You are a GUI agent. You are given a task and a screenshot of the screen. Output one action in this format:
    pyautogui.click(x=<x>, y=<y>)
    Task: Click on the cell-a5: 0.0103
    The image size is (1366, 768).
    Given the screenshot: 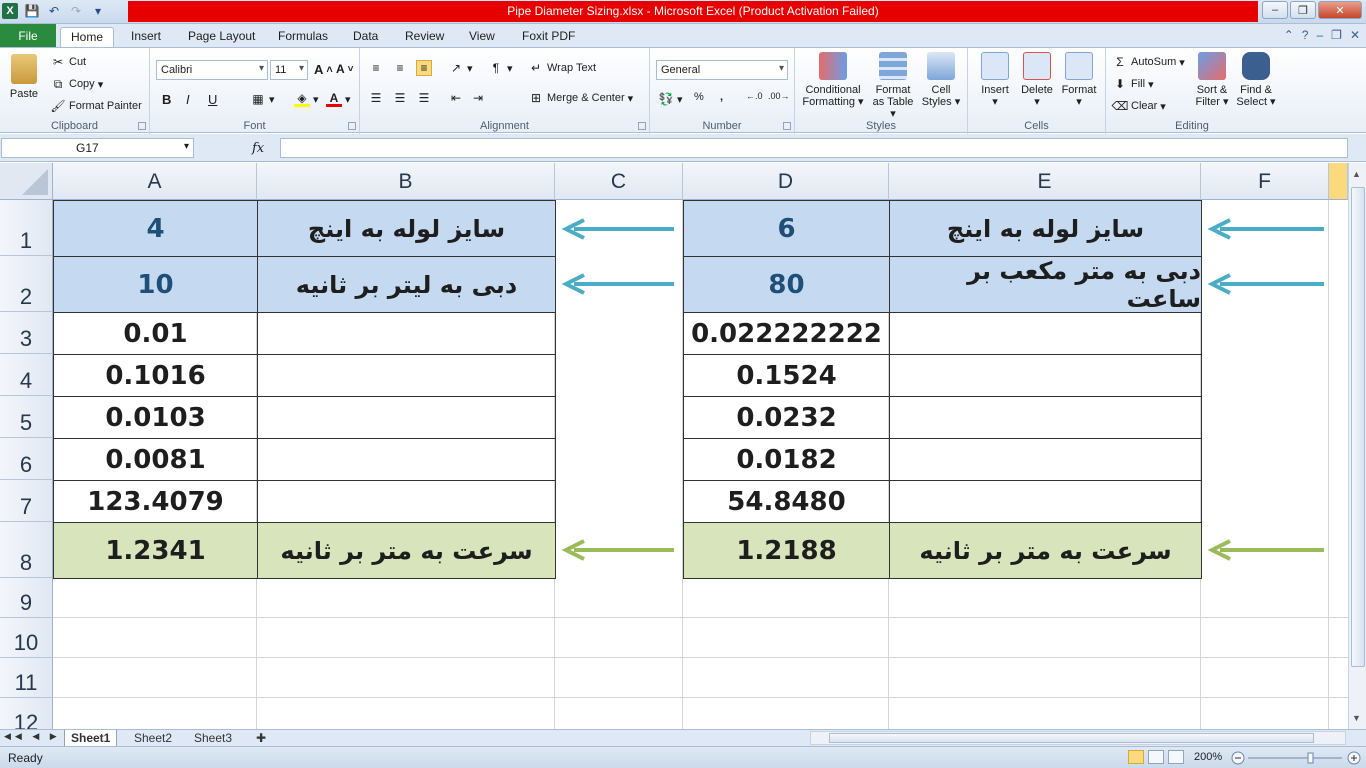 What is the action you would take?
    pyautogui.click(x=155, y=417)
    